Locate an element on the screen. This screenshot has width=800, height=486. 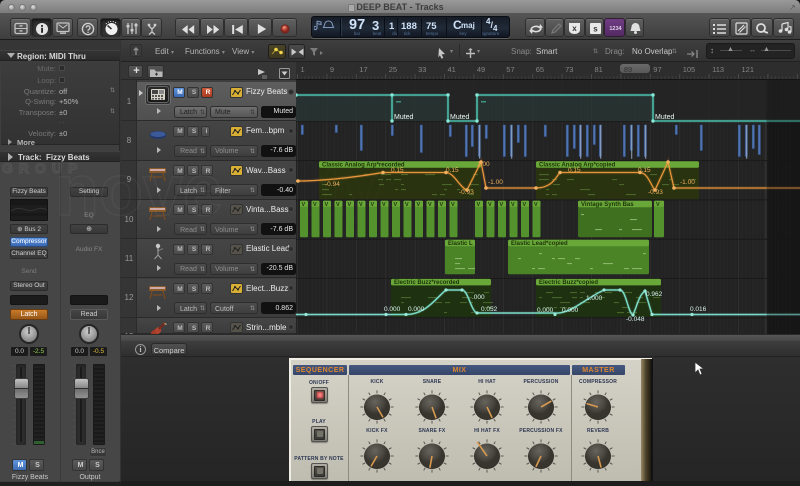
svg-text: 0.052 is located at coordinates (489, 309).